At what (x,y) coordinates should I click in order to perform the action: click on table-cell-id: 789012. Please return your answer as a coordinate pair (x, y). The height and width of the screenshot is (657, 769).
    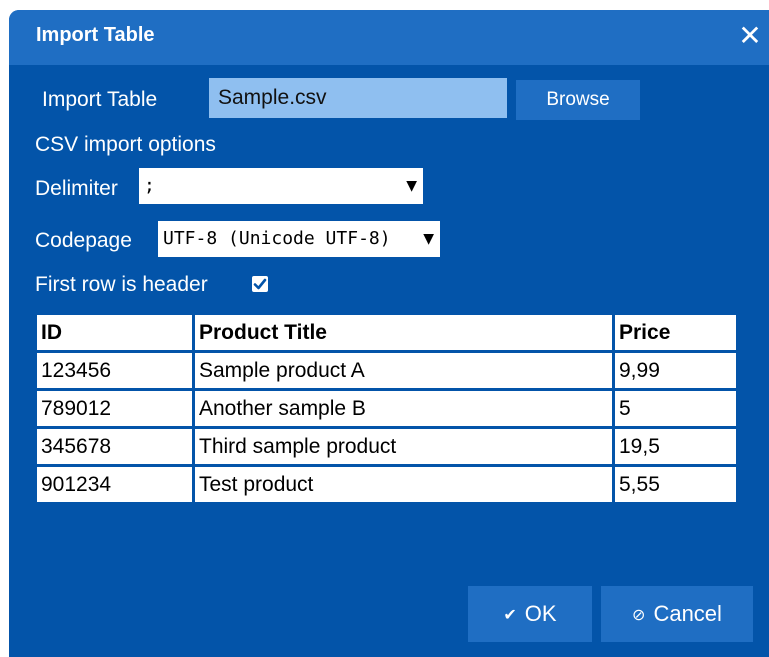
    Looking at the image, I should click on (114, 408).